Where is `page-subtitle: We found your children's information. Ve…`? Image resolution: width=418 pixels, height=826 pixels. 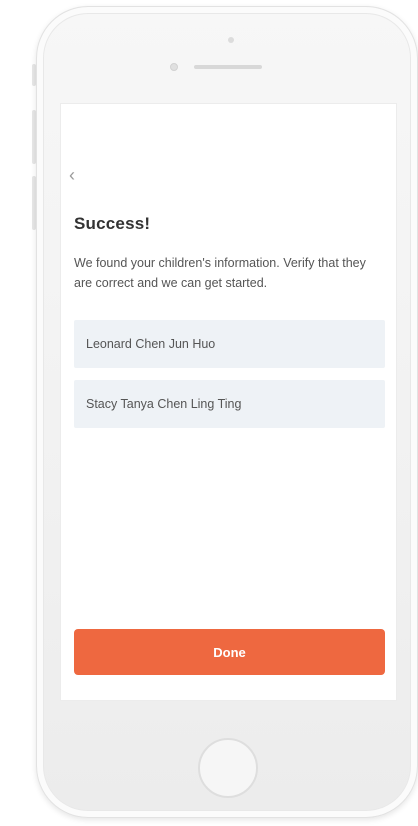 page-subtitle: We found your children's information. Ve… is located at coordinates (220, 273).